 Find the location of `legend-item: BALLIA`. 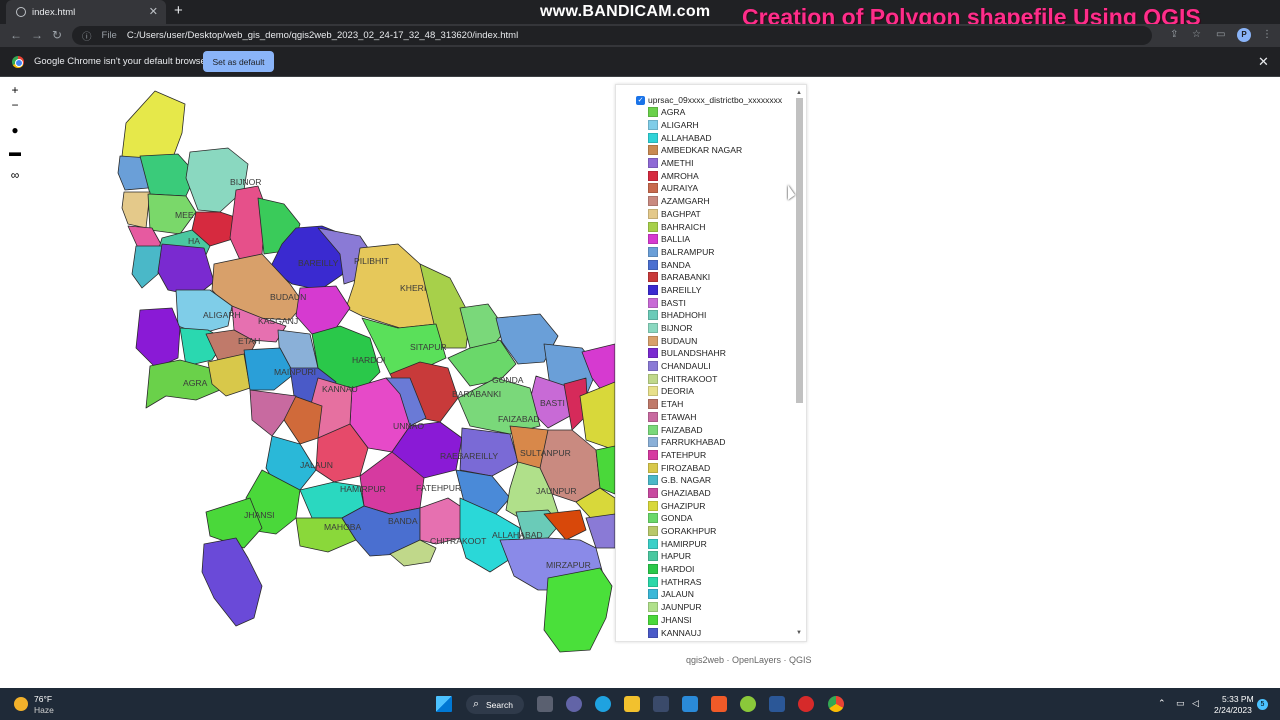

legend-item: BALLIA is located at coordinates (695, 239).